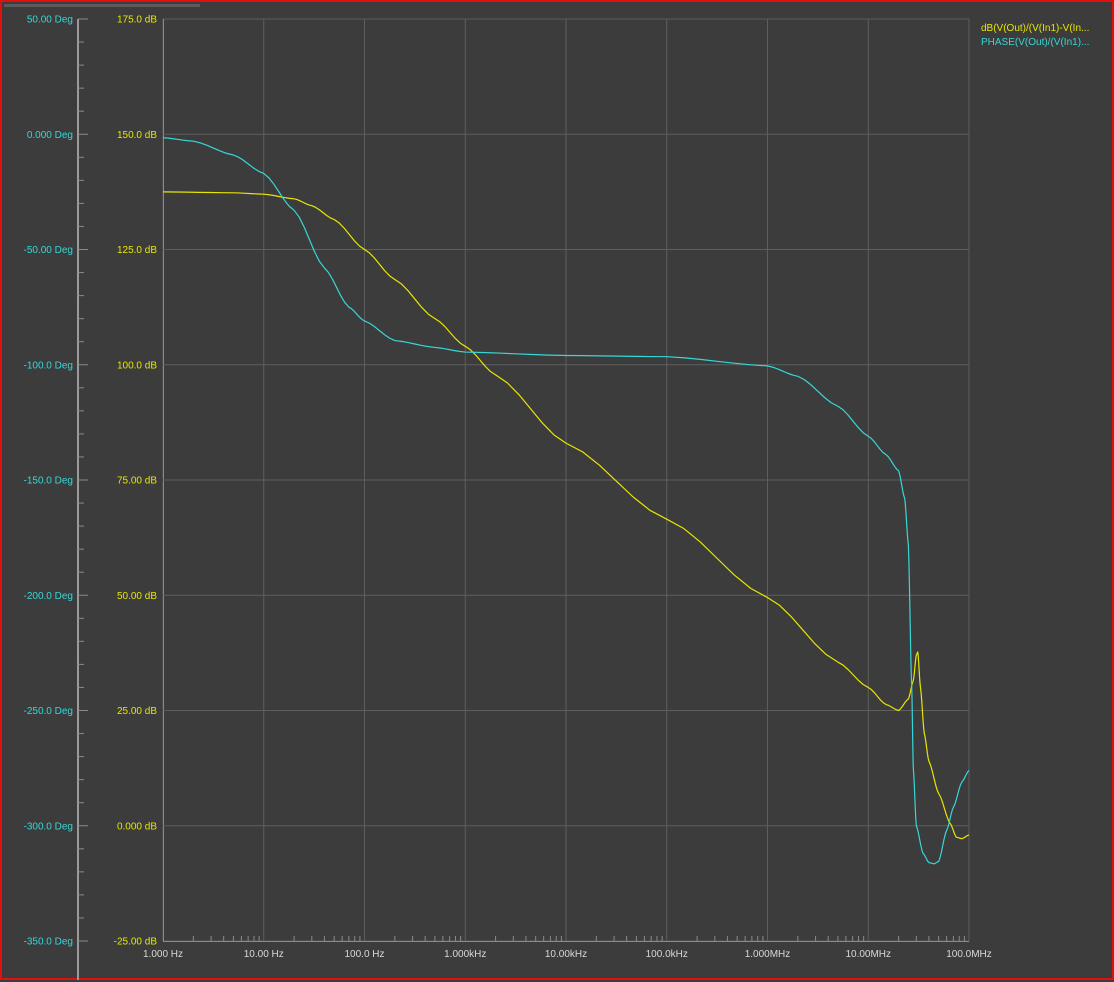  What do you see at coordinates (768, 954) in the screenshot?
I see `x-tick-label: 1.000MHz` at bounding box center [768, 954].